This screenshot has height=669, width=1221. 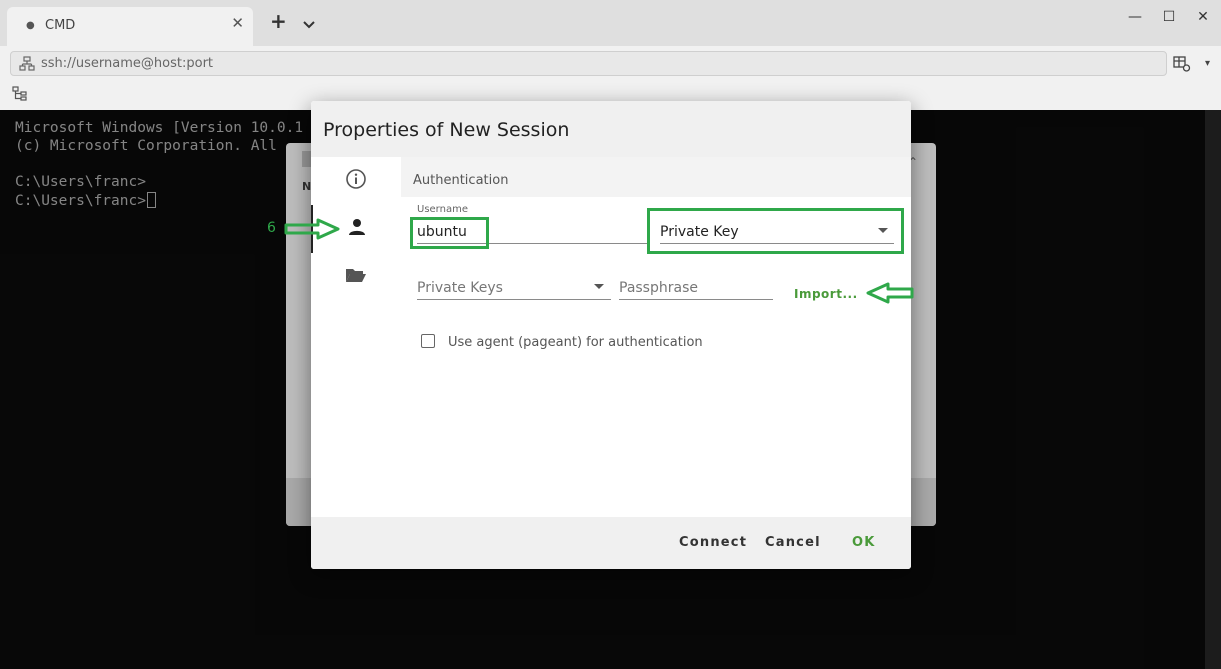 I want to click on address-bar-row: ssh://username@host:port ▾, so click(x=610, y=64).